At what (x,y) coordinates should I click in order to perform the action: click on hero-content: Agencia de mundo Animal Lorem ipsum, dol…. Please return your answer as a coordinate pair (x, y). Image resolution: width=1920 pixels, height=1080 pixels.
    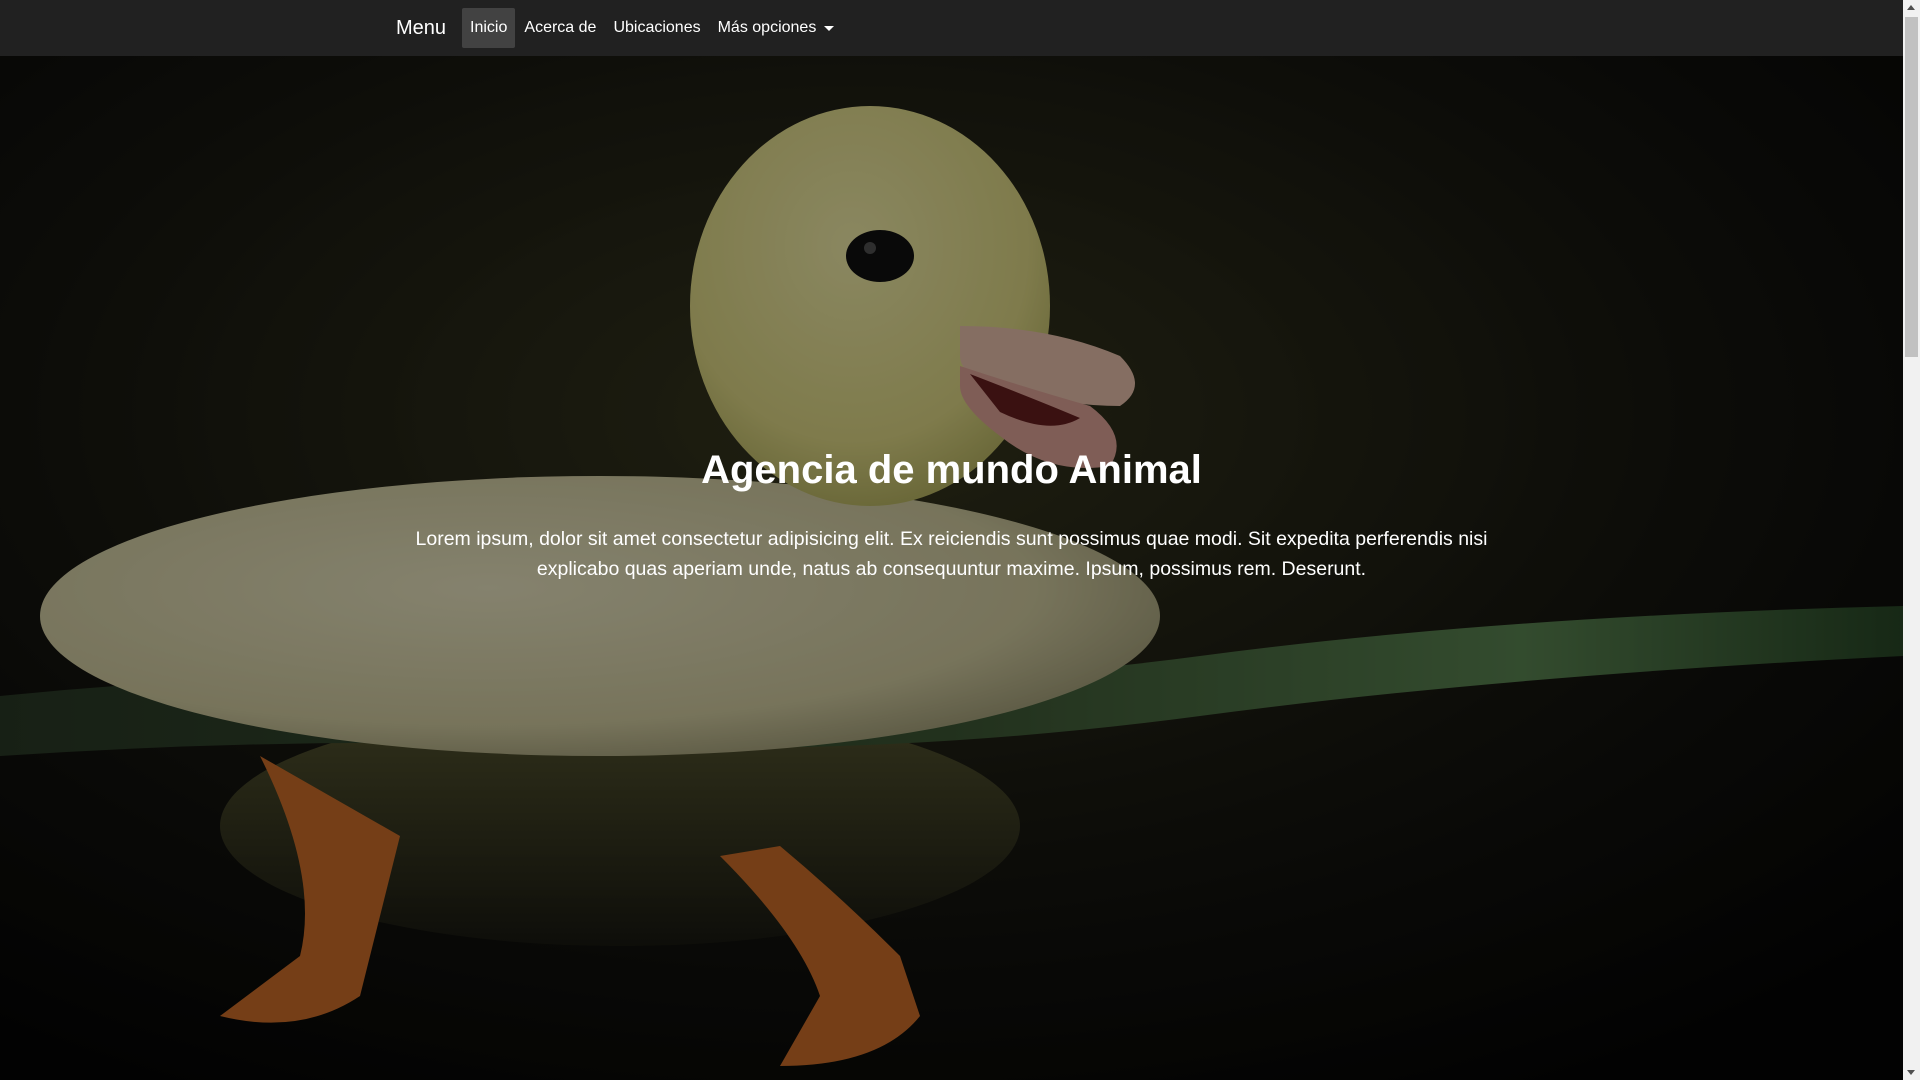
    Looking at the image, I should click on (951, 515).